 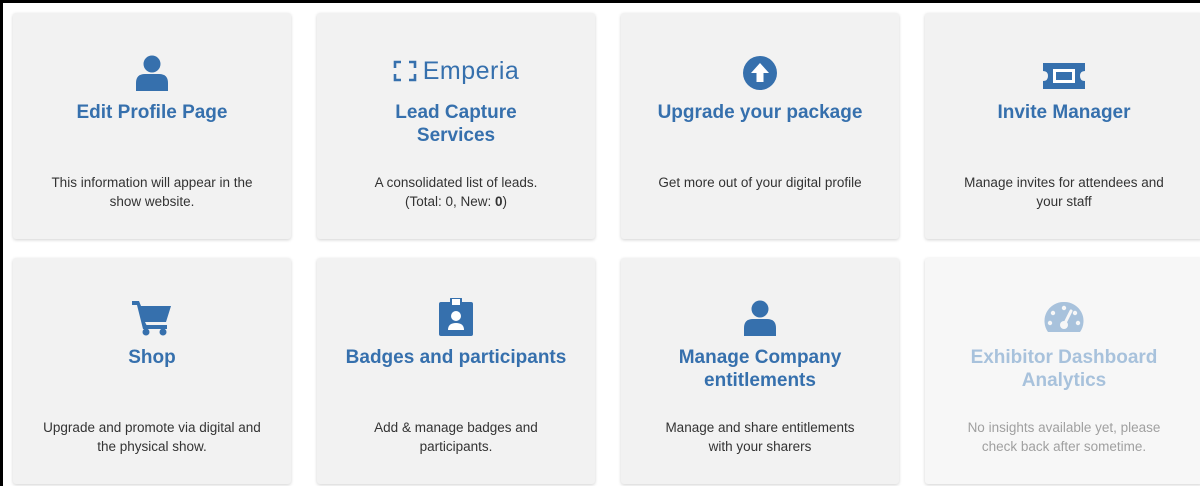 What do you see at coordinates (1064, 446) in the screenshot?
I see `desc-line: check back after sometime.` at bounding box center [1064, 446].